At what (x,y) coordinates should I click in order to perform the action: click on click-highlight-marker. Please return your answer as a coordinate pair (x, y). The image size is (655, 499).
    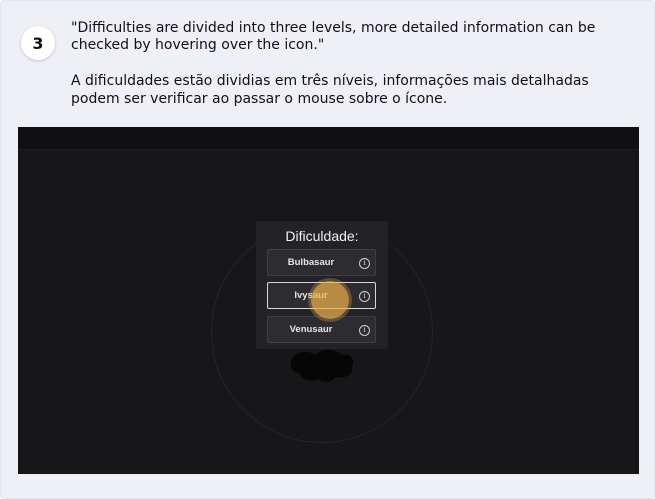
    Looking at the image, I should click on (330, 300).